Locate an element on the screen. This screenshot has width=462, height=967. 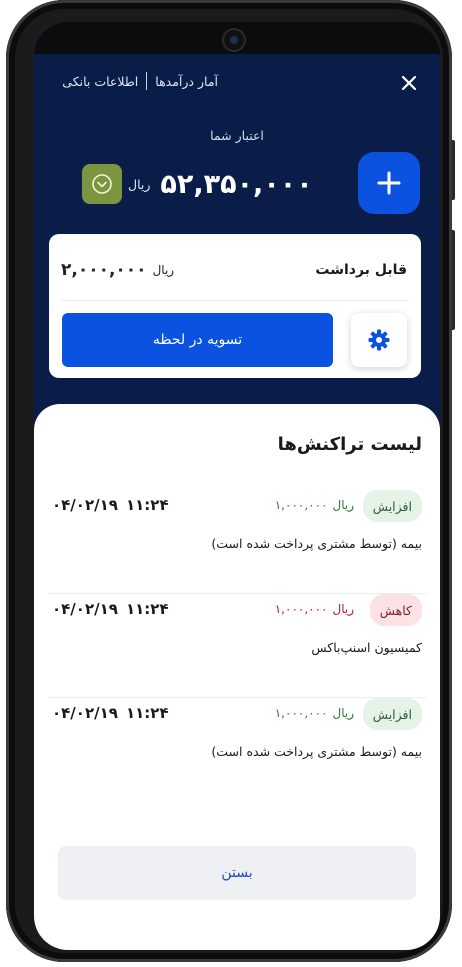
add-credit-button is located at coordinates (389, 183).